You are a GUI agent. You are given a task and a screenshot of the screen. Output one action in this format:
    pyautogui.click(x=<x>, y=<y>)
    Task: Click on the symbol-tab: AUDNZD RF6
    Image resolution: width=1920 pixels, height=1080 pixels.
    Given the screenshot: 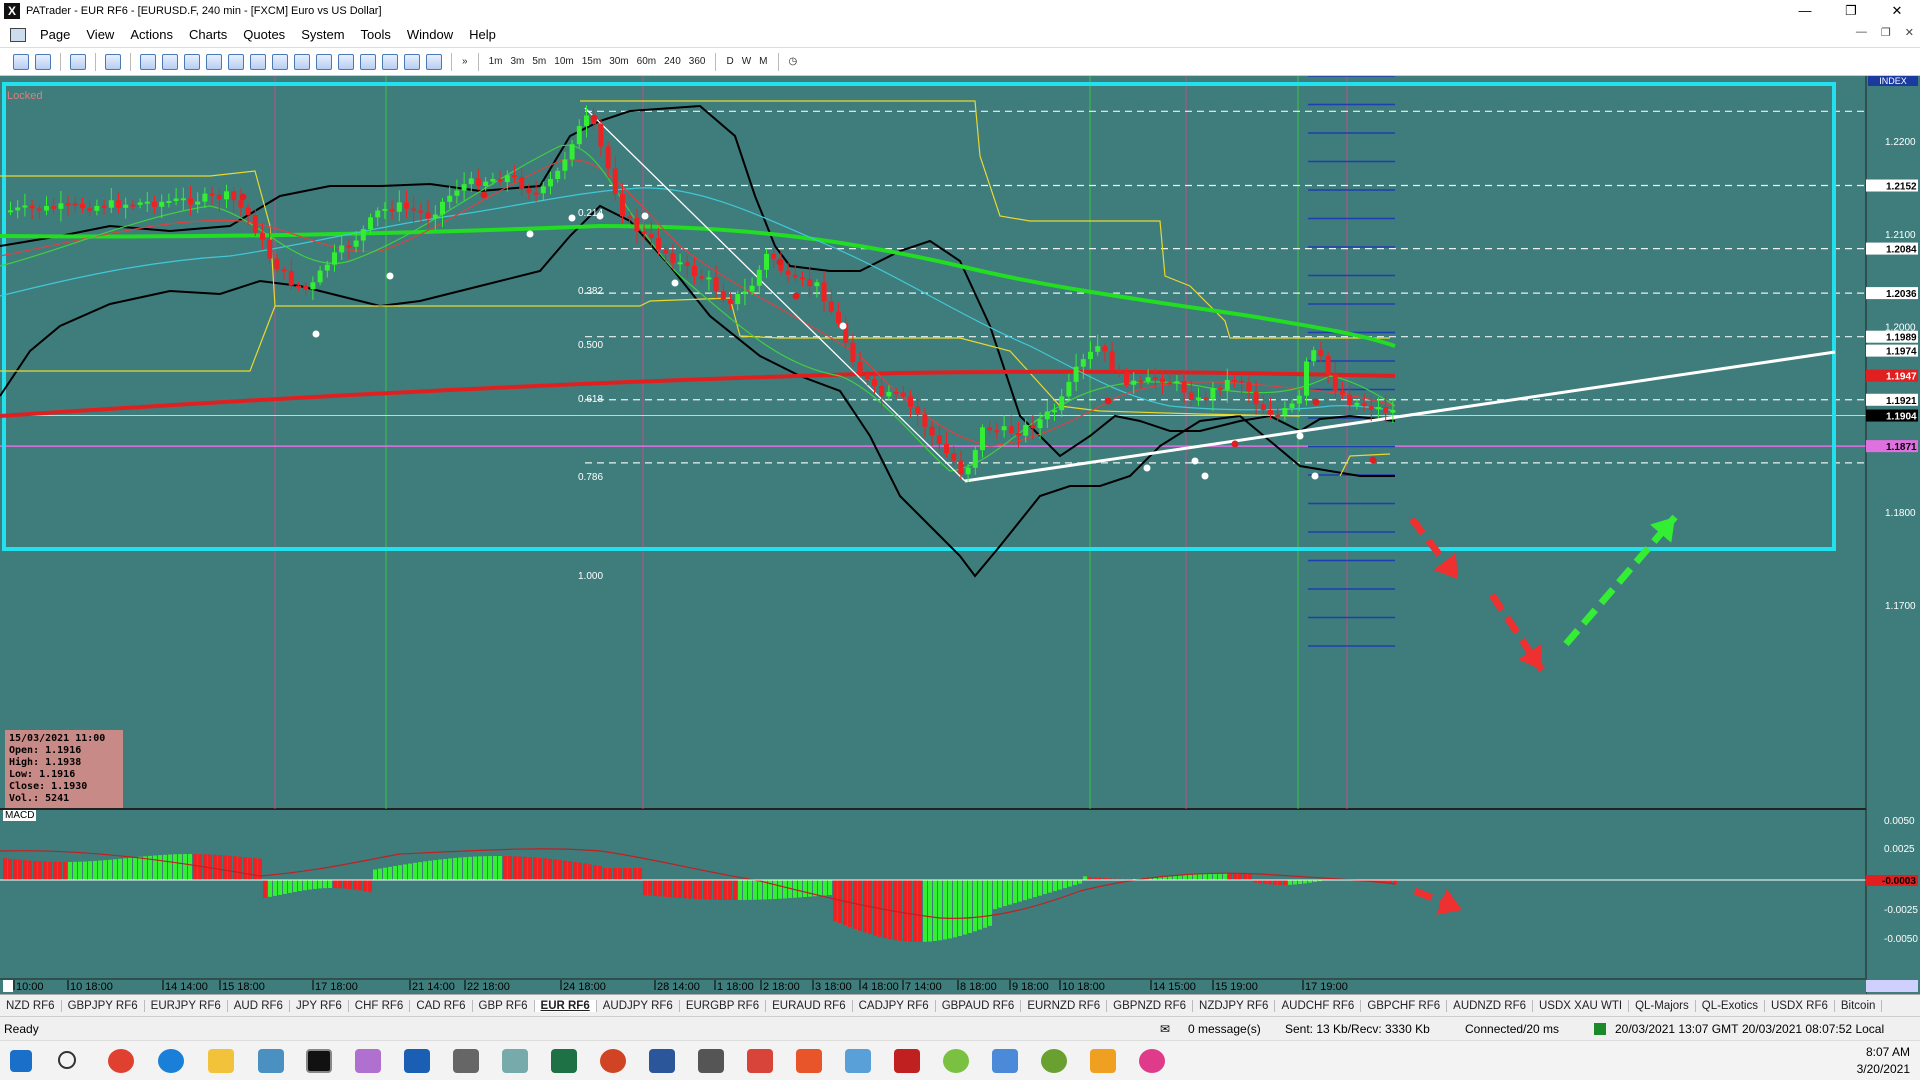 What is the action you would take?
    pyautogui.click(x=1490, y=1005)
    